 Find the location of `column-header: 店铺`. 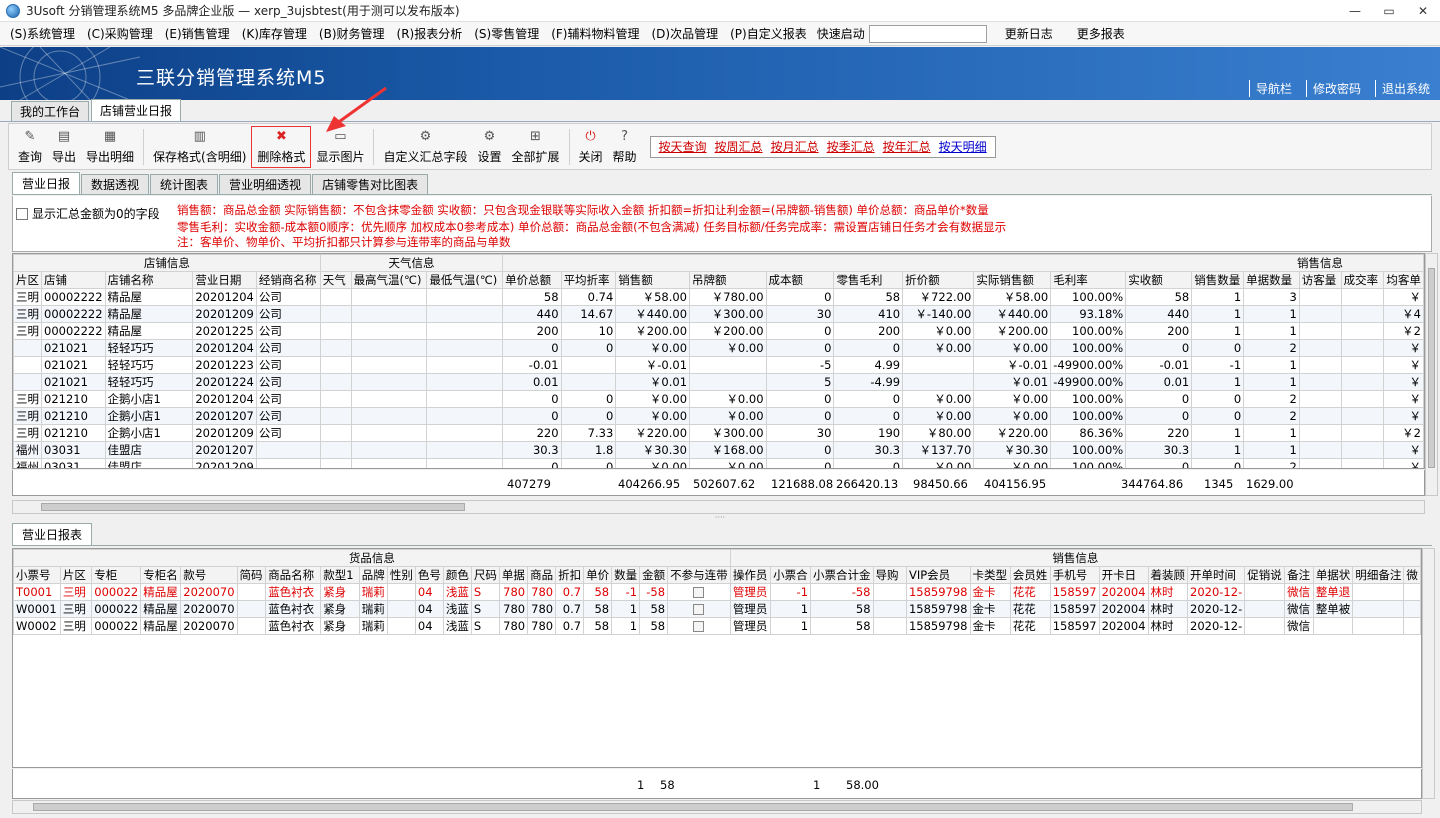

column-header: 店铺 is located at coordinates (73, 280).